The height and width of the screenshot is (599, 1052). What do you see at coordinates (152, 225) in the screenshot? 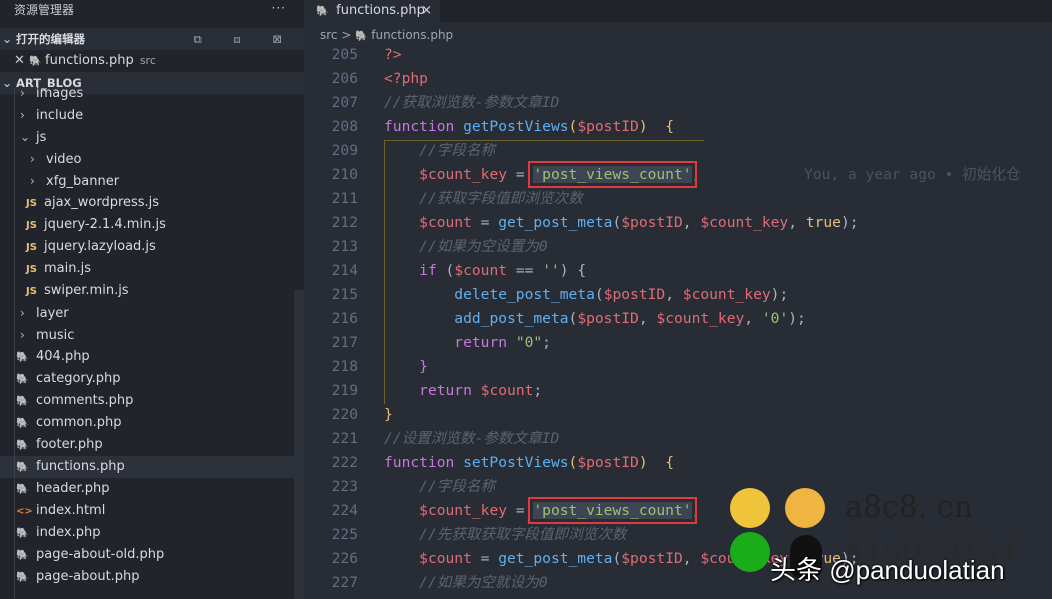
I see `tree-item-jquery-2-1-4-min-js: JS jquery-2.1.4.min.js` at bounding box center [152, 225].